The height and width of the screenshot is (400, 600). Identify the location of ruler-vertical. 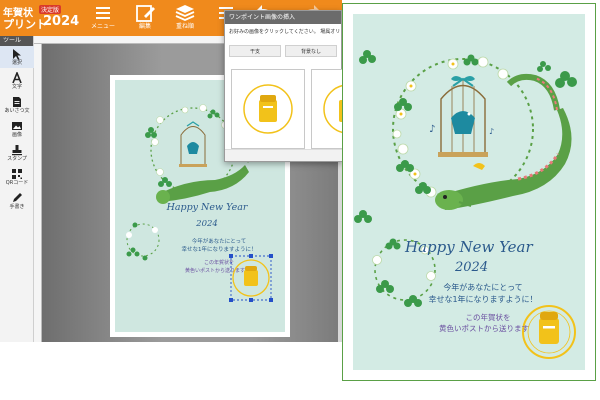
(38, 193).